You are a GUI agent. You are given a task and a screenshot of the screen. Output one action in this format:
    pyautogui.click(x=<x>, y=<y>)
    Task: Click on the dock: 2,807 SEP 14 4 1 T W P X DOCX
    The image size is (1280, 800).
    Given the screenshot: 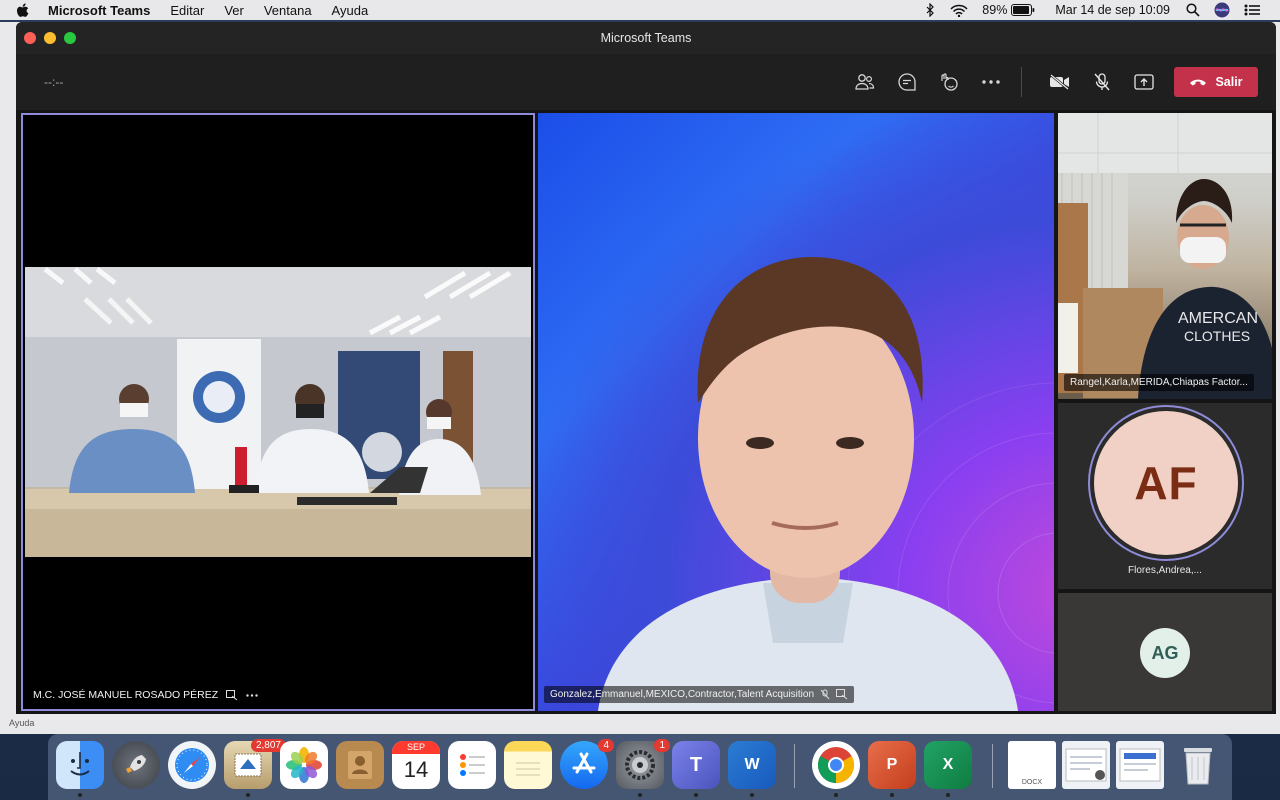 What is the action you would take?
    pyautogui.click(x=640, y=767)
    